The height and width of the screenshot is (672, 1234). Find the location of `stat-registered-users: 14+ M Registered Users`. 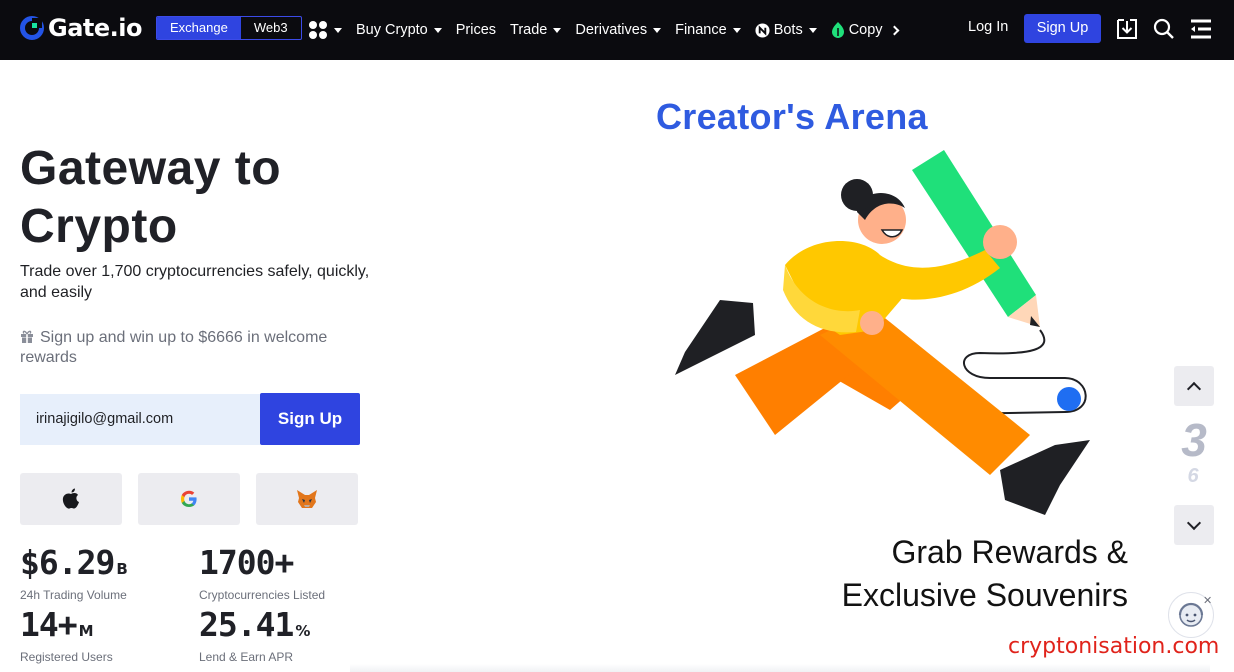

stat-registered-users: 14+ M Registered Users is located at coordinates (66, 636).